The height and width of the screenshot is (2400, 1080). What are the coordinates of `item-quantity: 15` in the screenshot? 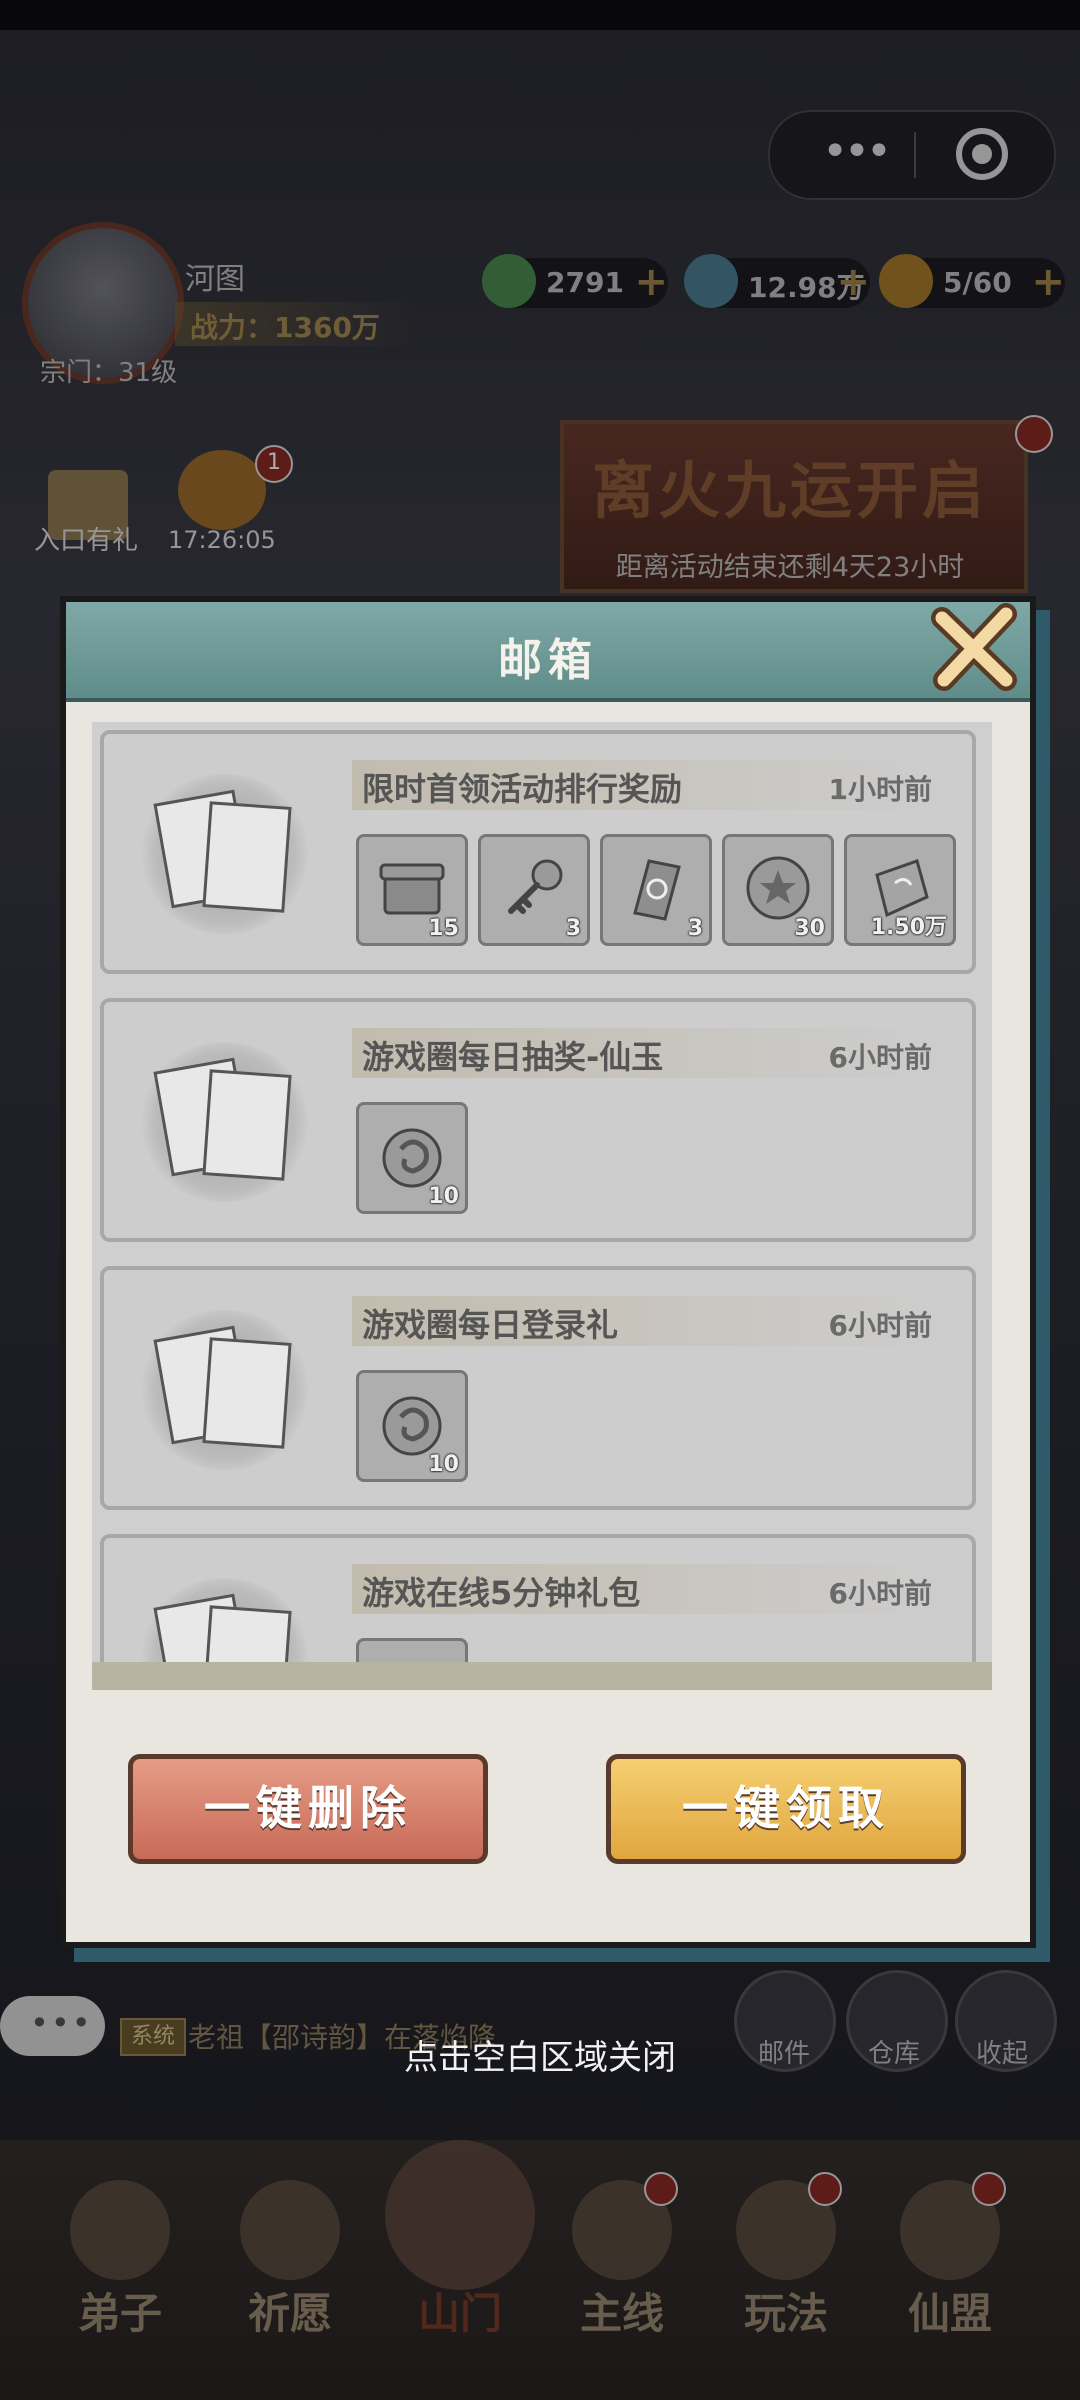 It's located at (443, 928).